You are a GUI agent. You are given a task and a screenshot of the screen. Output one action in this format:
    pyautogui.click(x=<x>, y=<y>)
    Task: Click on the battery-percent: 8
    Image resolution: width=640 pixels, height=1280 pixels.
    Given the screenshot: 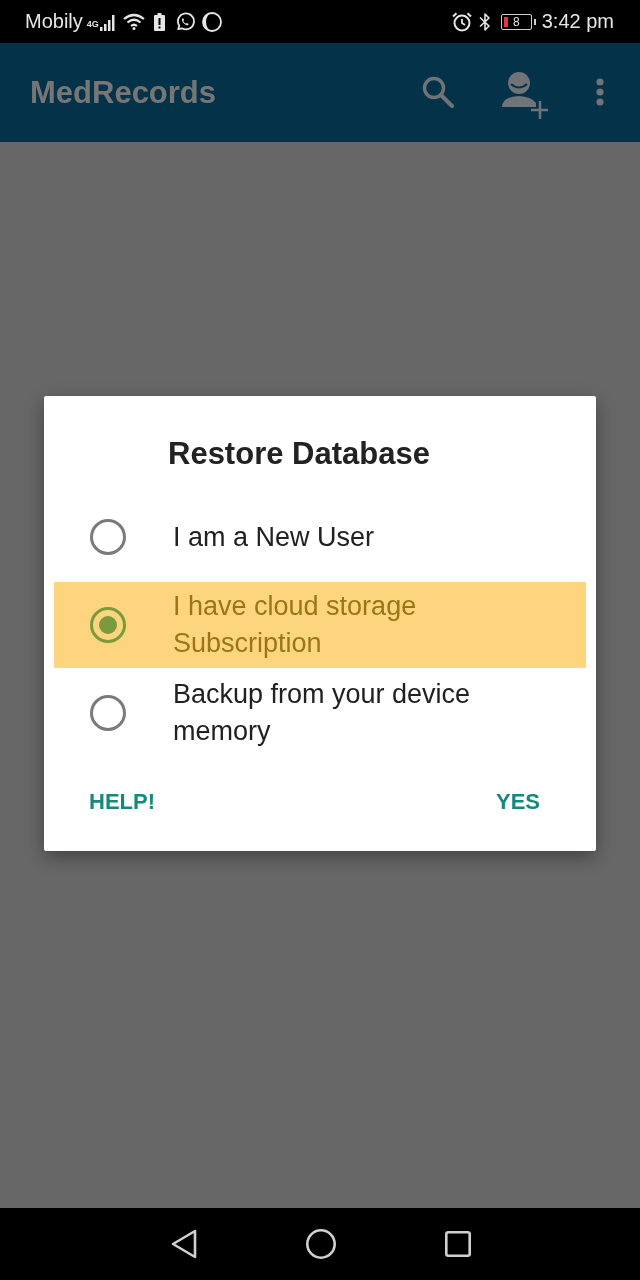 What is the action you would take?
    pyautogui.click(x=516, y=21)
    